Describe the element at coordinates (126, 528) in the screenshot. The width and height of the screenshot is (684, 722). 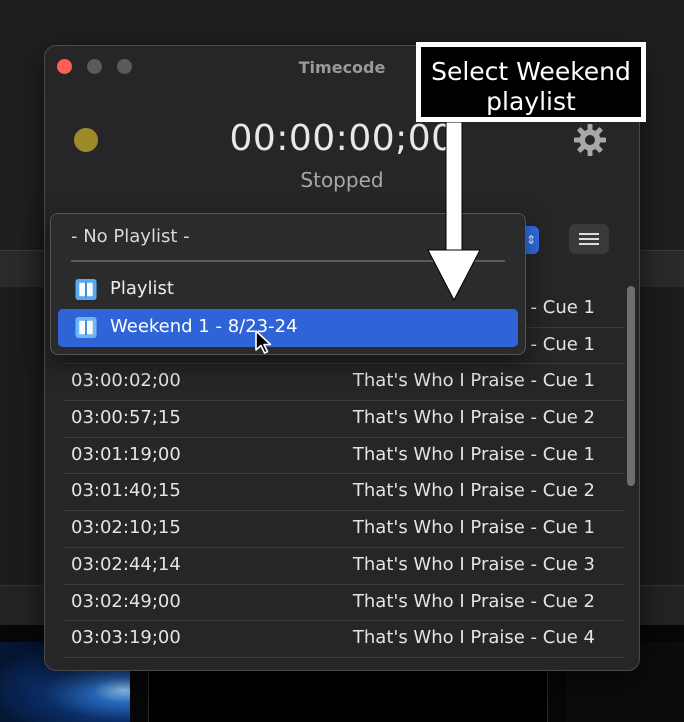
I see `cue-time: 03:02:10;15` at that location.